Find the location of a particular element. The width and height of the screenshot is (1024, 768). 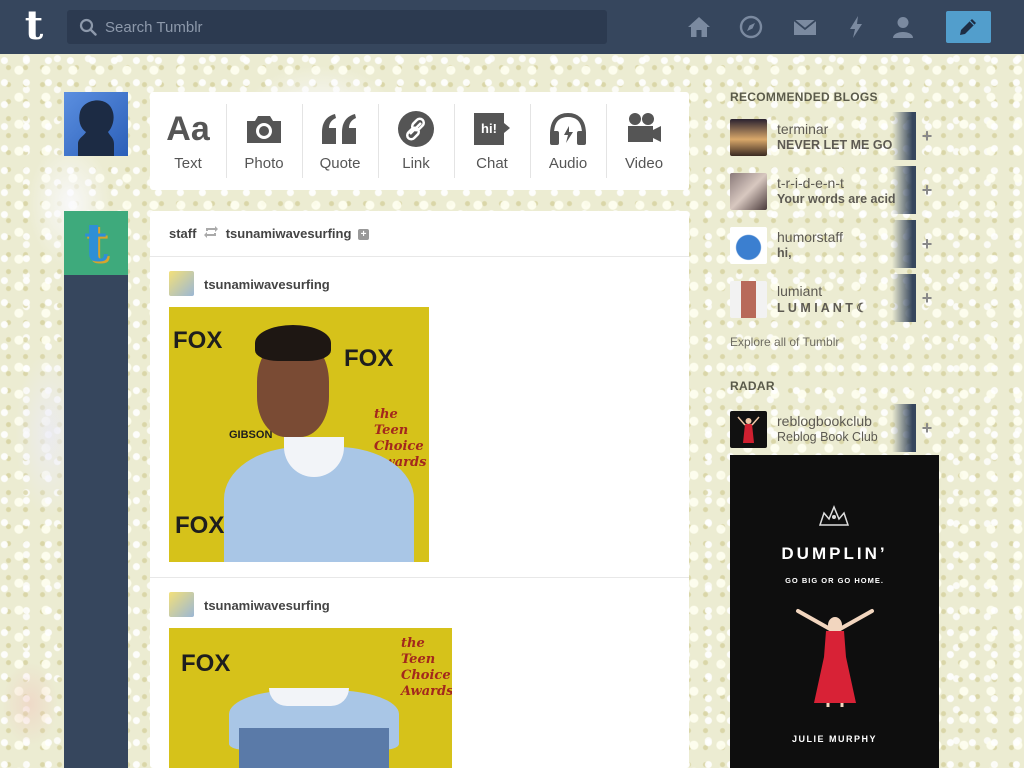

svg-text: hi! is located at coordinates (489, 128).